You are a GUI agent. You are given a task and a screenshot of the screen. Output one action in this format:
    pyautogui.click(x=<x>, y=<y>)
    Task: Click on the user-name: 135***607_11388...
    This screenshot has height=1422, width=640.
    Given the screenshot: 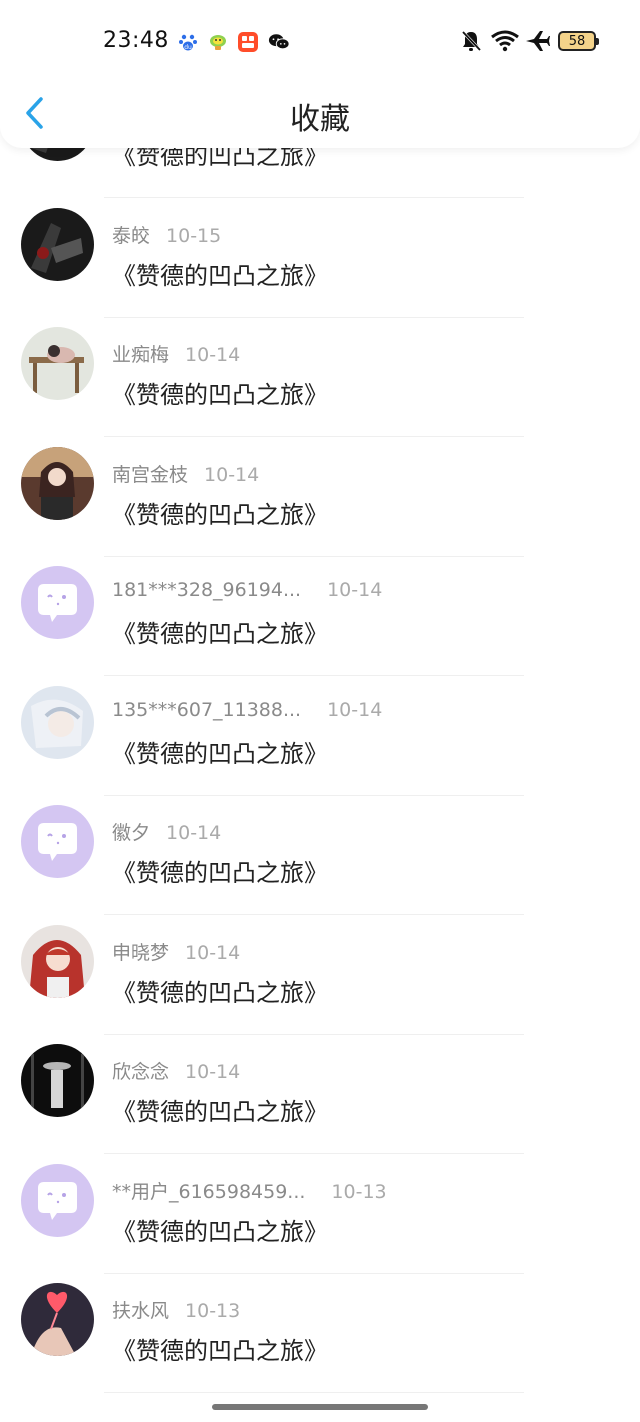 What is the action you would take?
    pyautogui.click(x=206, y=710)
    